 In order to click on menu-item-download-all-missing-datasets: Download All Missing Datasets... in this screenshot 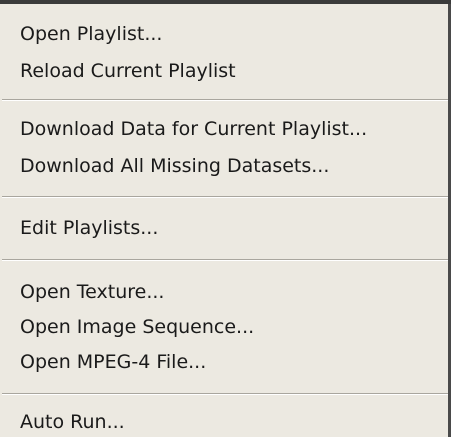, I will do `click(174, 166)`.